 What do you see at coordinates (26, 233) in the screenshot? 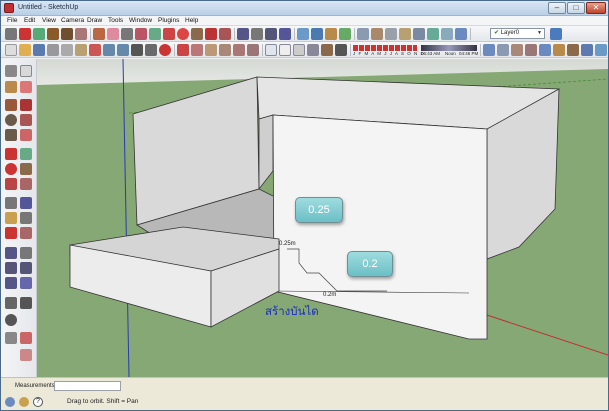
I see `3d-text-icon` at bounding box center [26, 233].